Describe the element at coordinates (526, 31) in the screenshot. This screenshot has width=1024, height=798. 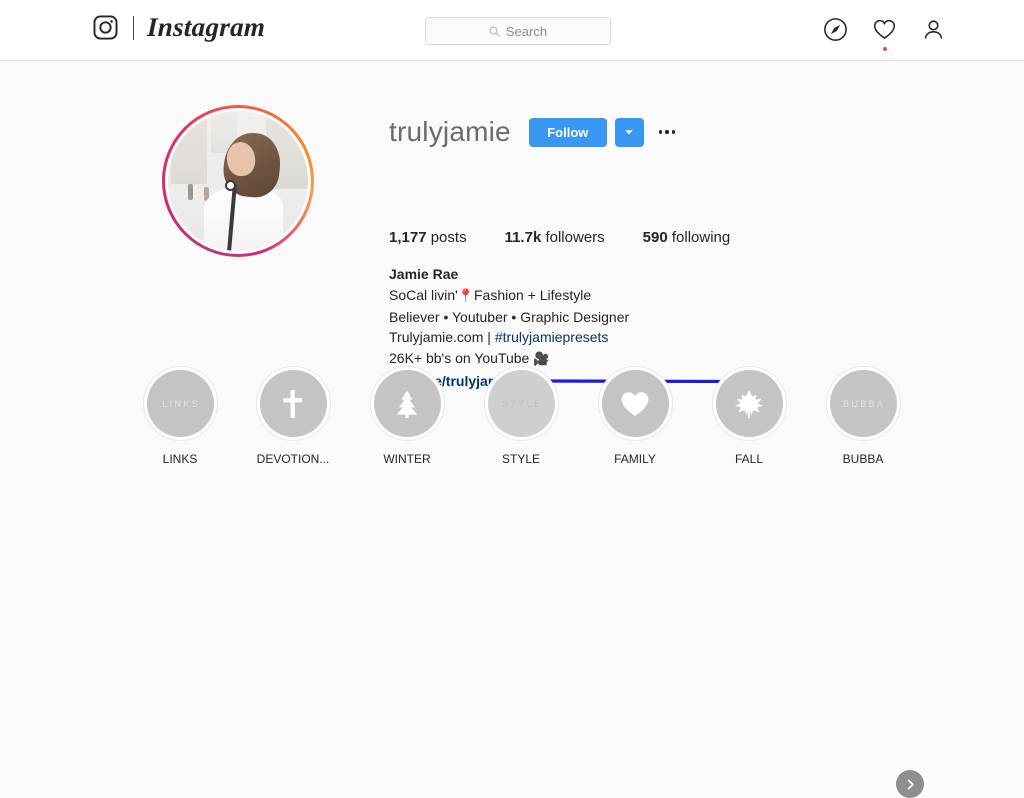
I see `search-placeholder: Search` at that location.